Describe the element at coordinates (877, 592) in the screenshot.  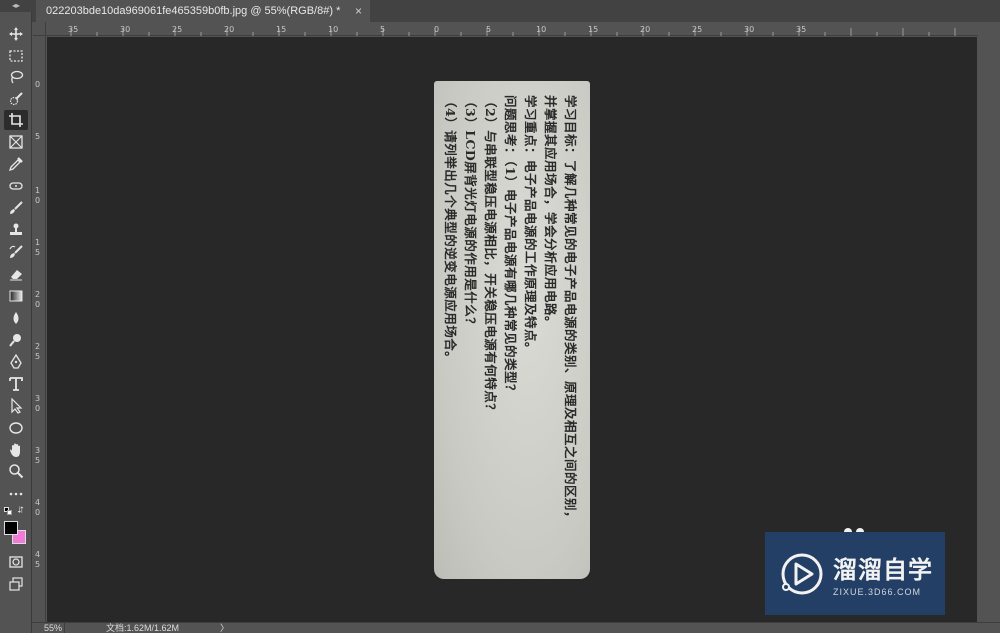
I see `watermark-subtitle: ZIXUE.3D66.COM` at that location.